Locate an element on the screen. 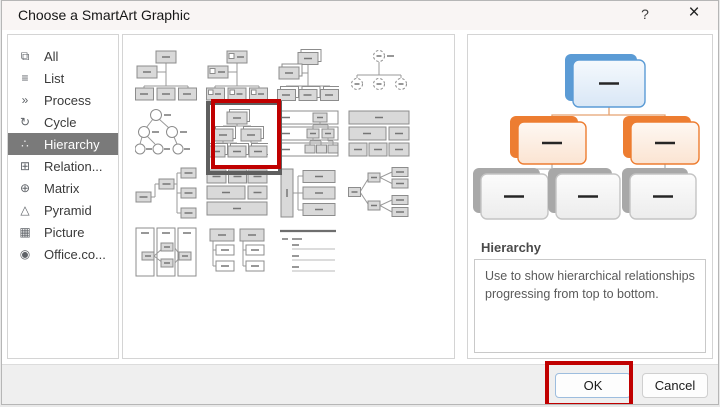 This screenshot has height=407, width=720. sidebar-item-label: All is located at coordinates (51, 56).